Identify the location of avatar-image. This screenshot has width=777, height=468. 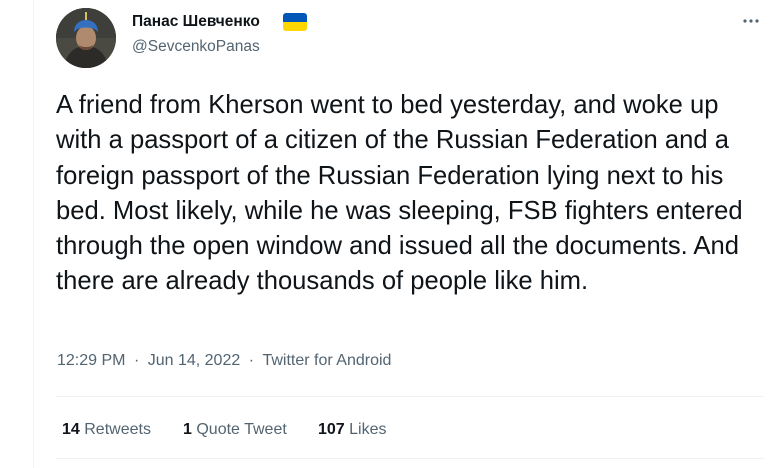
(86, 38).